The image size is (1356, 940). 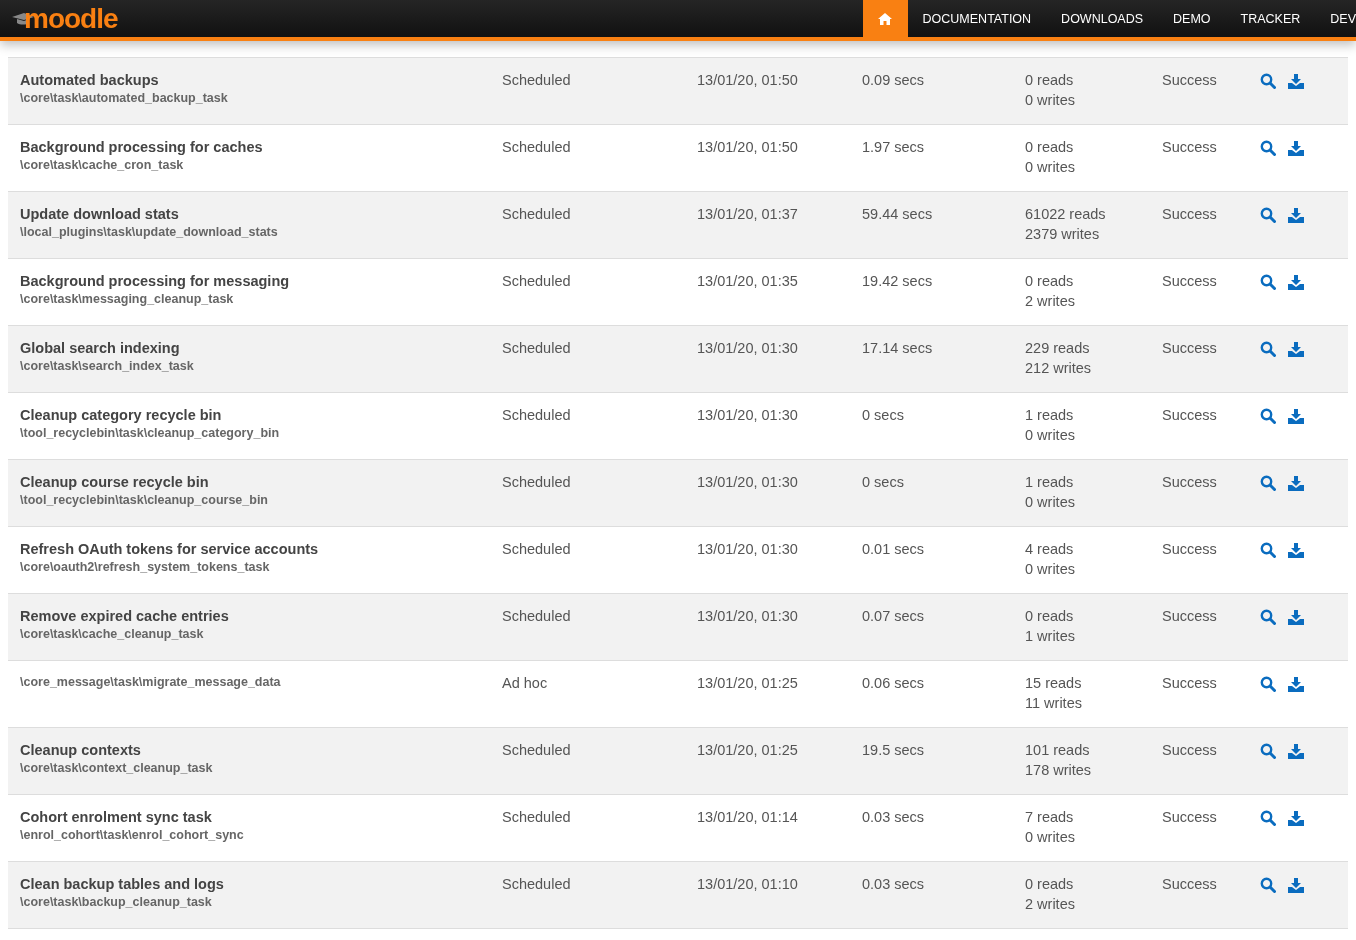 What do you see at coordinates (1102, 18) in the screenshot?
I see `nav-link: DOWNLOADS` at bounding box center [1102, 18].